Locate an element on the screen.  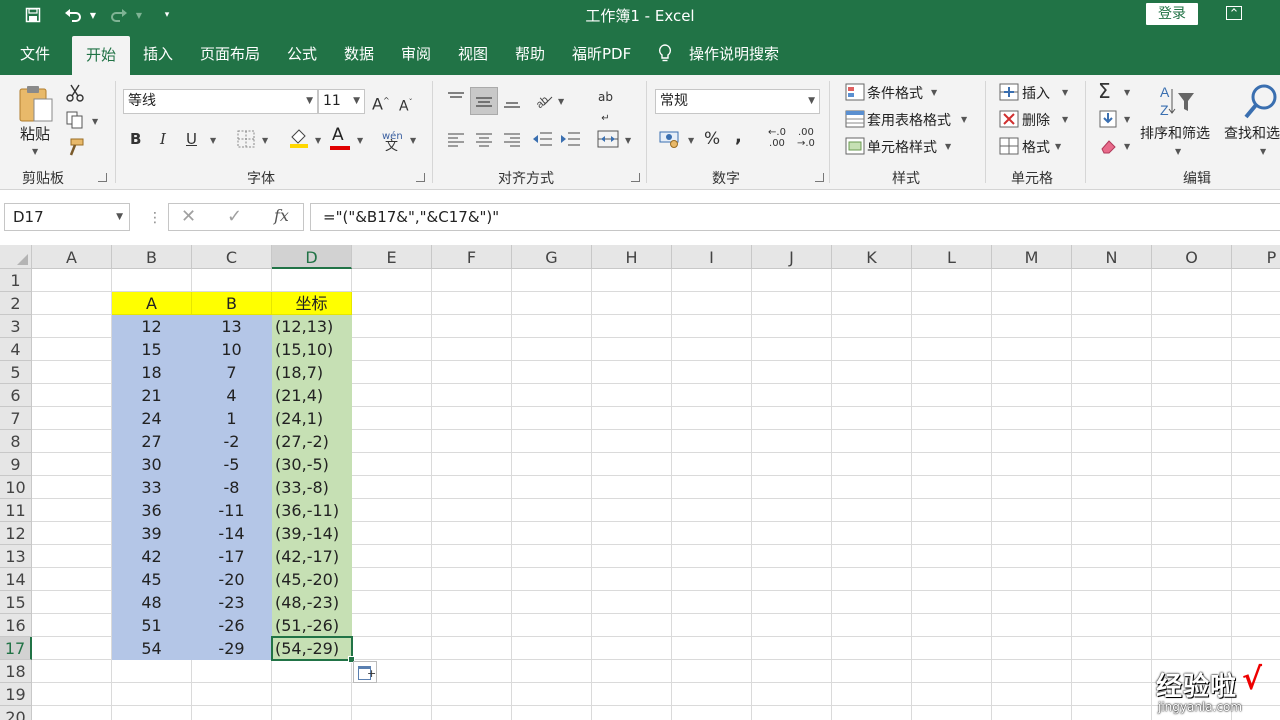
row-header: 16 is located at coordinates (16, 625).